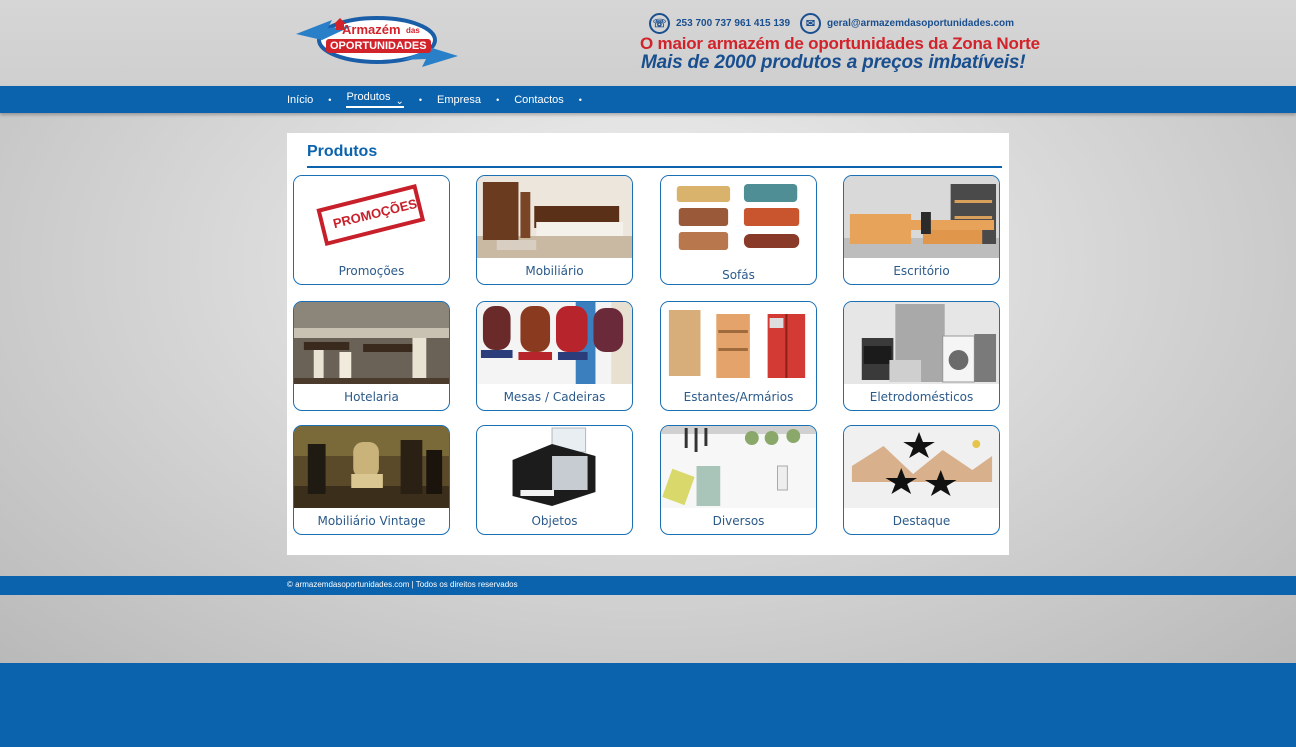 This screenshot has width=1296, height=747. What do you see at coordinates (342, 151) in the screenshot?
I see `page-title: Produtos` at bounding box center [342, 151].